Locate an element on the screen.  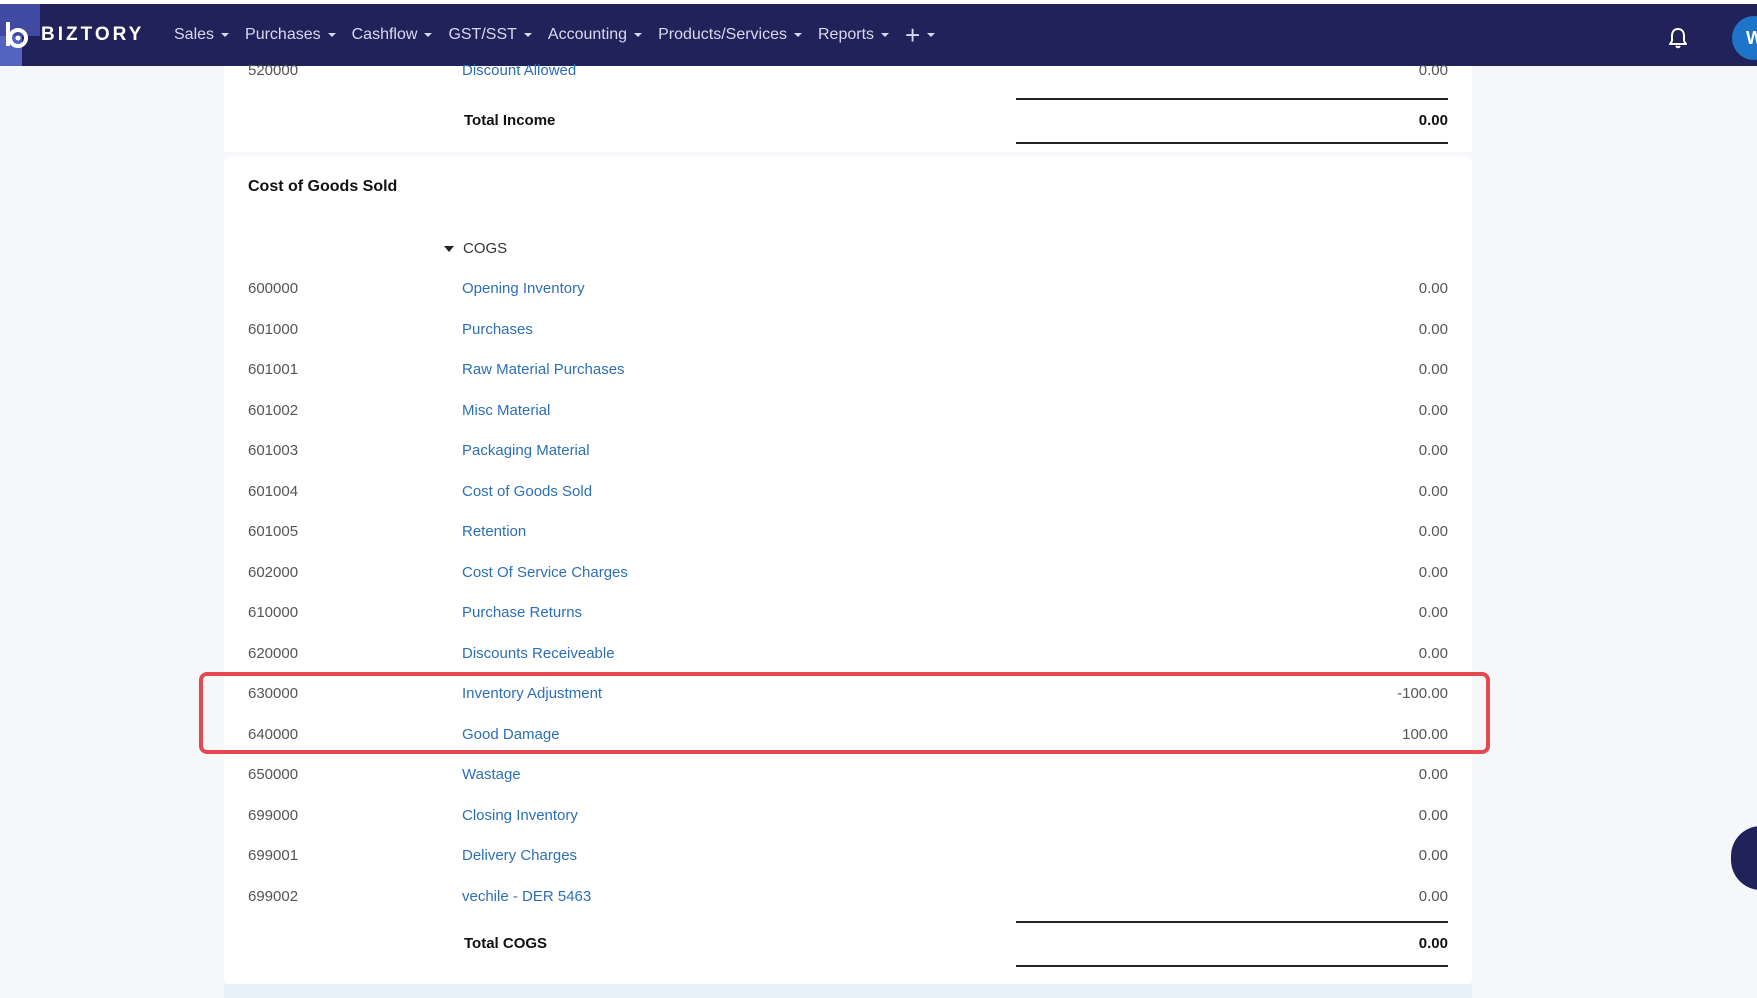
nav-cashflow: Cashflow is located at coordinates (392, 35).